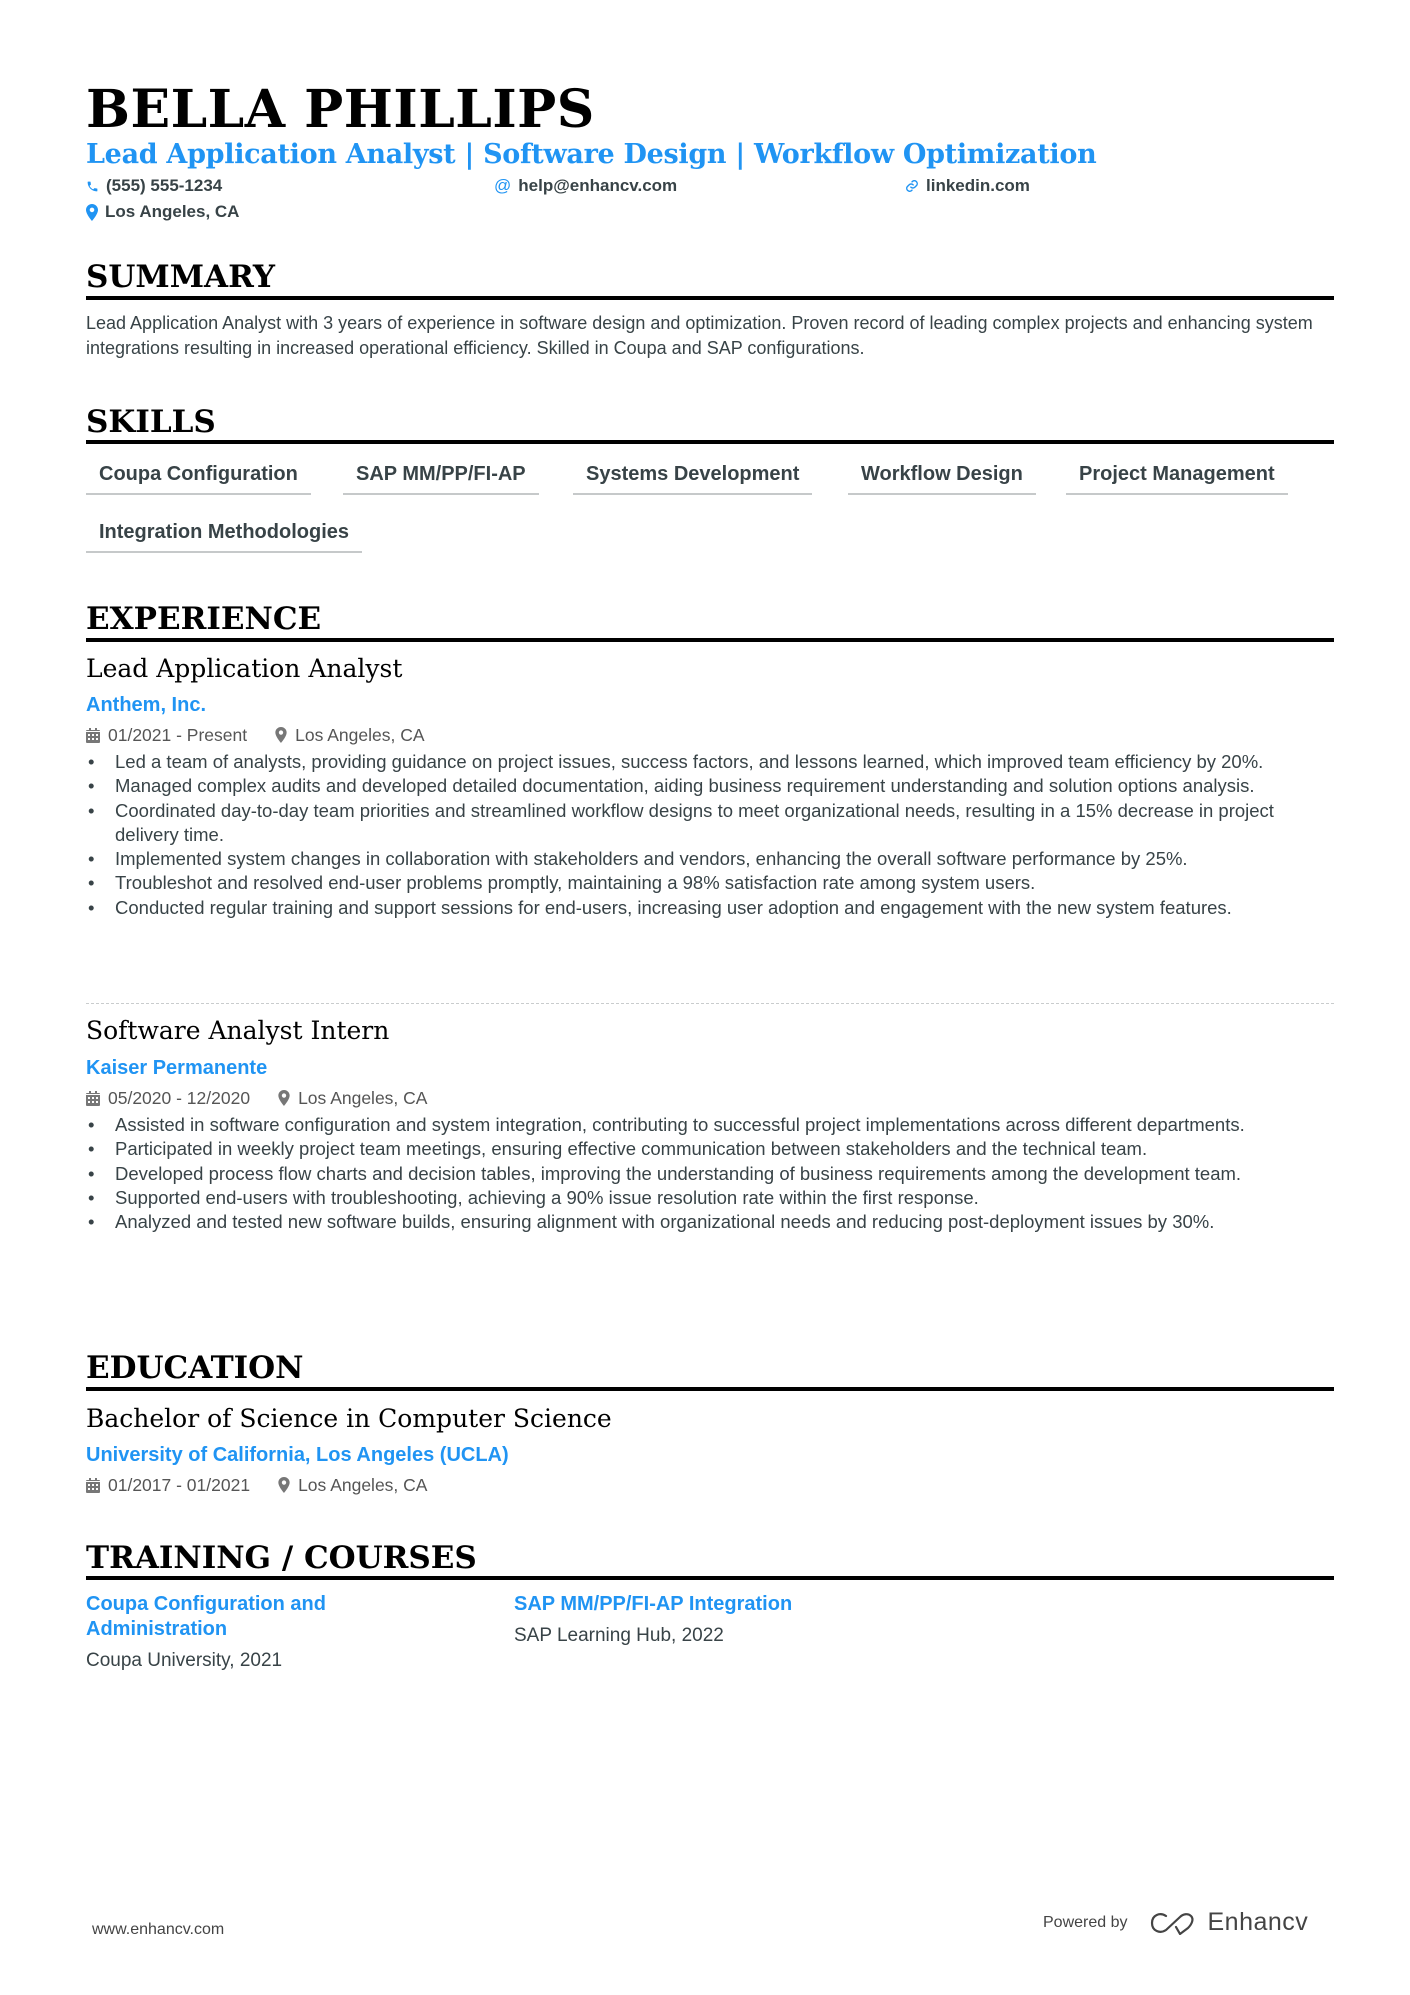  Describe the element at coordinates (146, 705) in the screenshot. I see `company-name: Anthem, Inc.` at that location.